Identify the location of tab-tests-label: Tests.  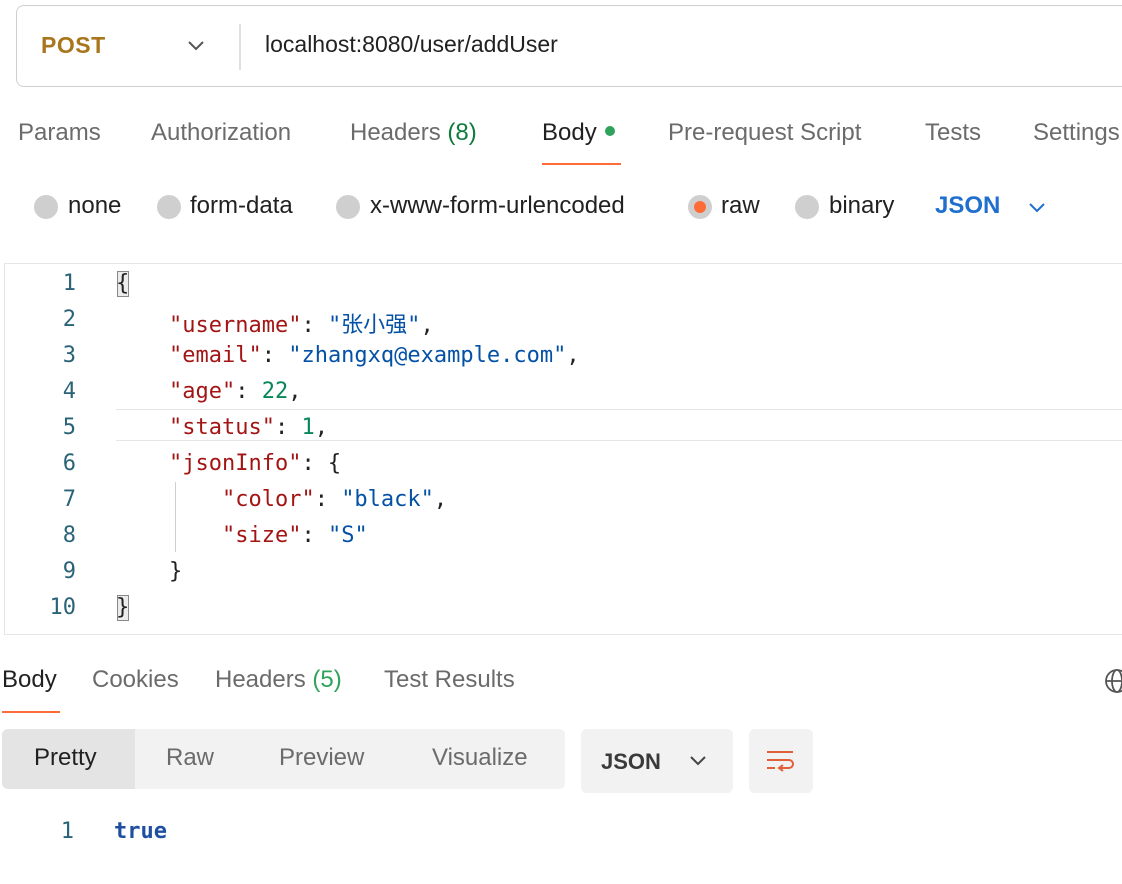
(953, 132).